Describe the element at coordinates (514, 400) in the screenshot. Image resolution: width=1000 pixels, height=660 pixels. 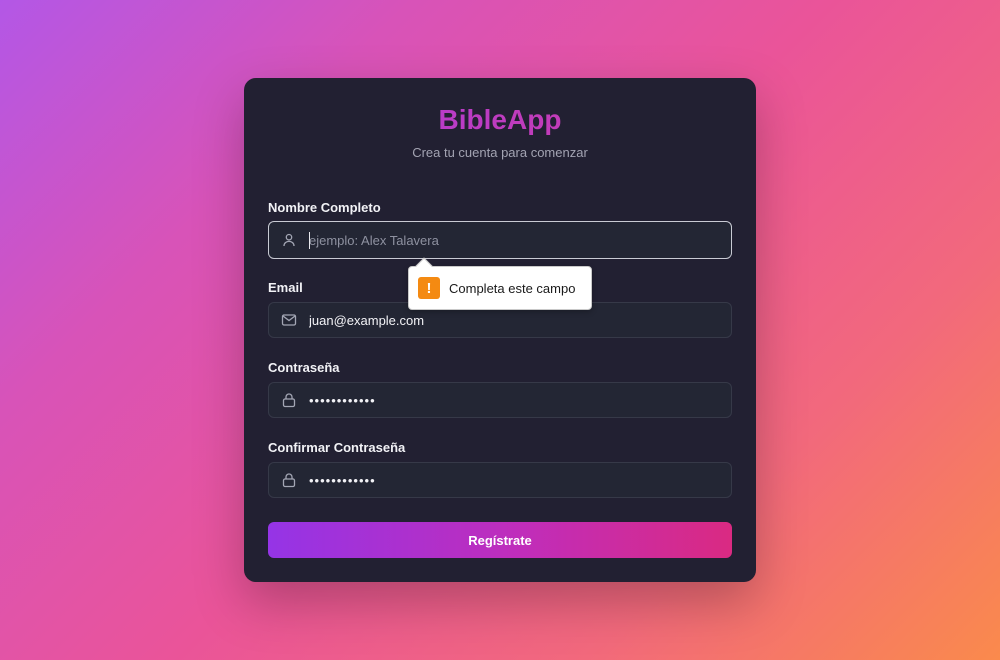
I see `password-input` at that location.